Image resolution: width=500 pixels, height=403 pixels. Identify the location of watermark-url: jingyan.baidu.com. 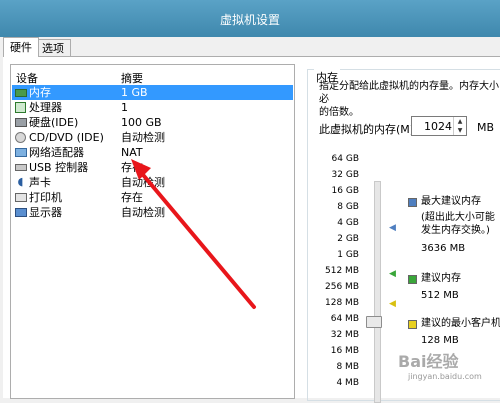
(445, 376).